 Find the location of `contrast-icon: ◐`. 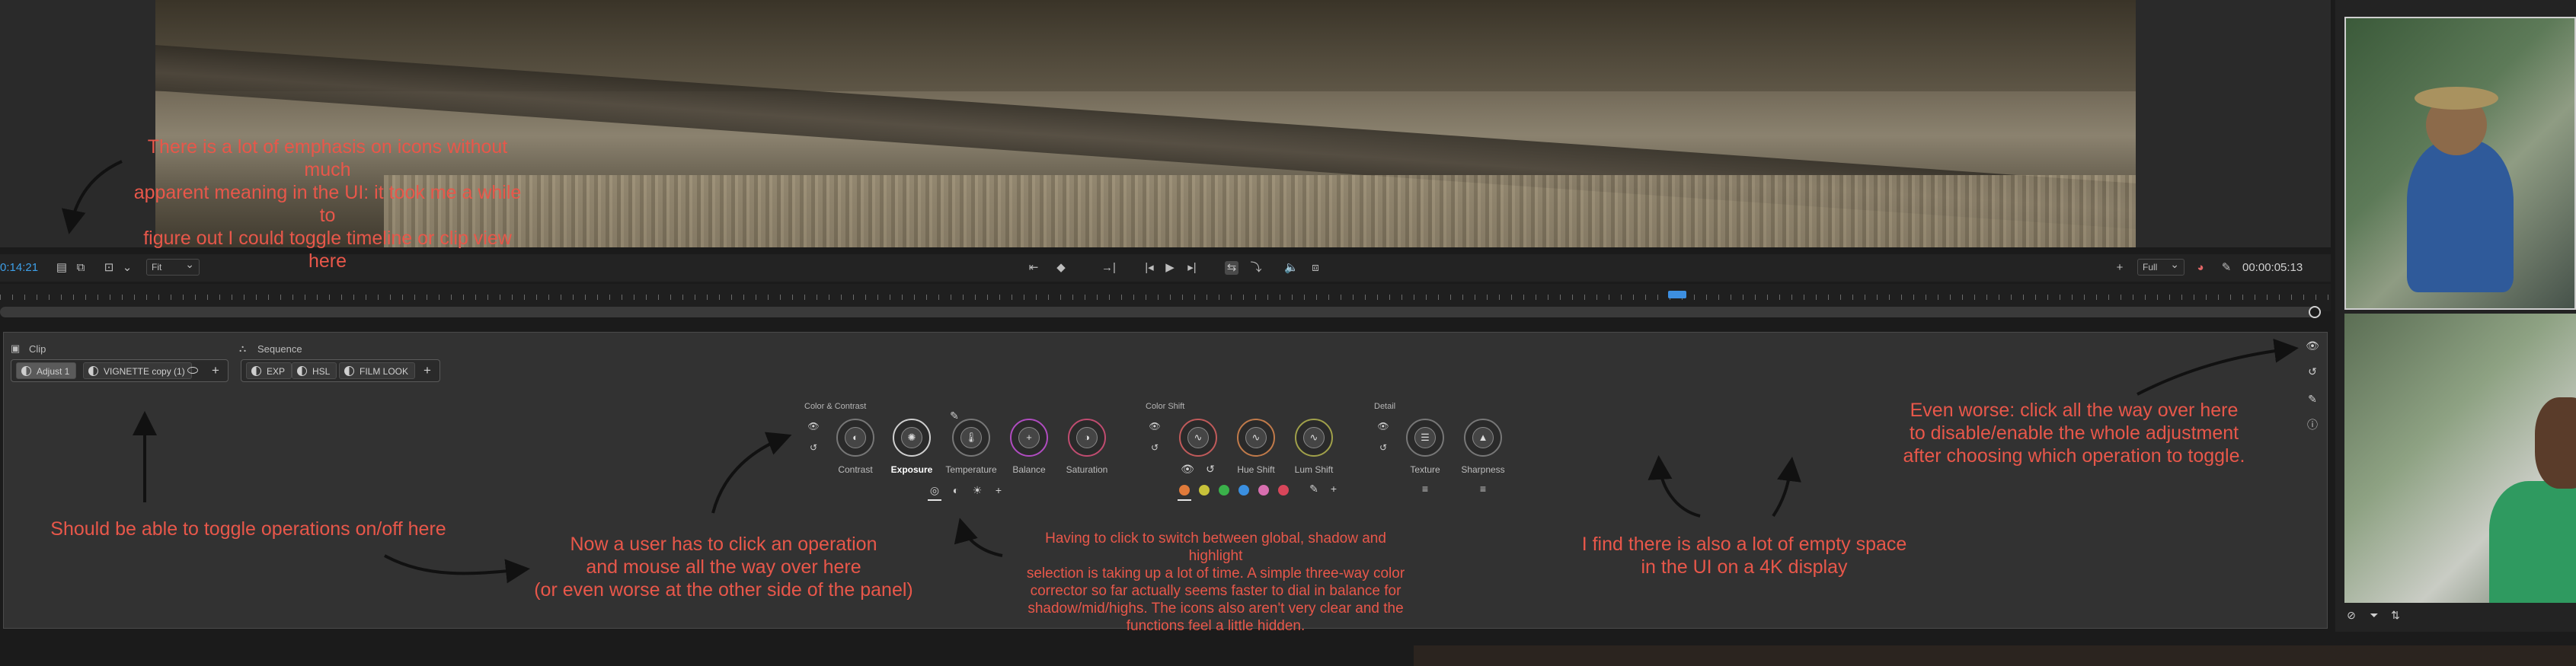

contrast-icon: ◐ is located at coordinates (855, 437).